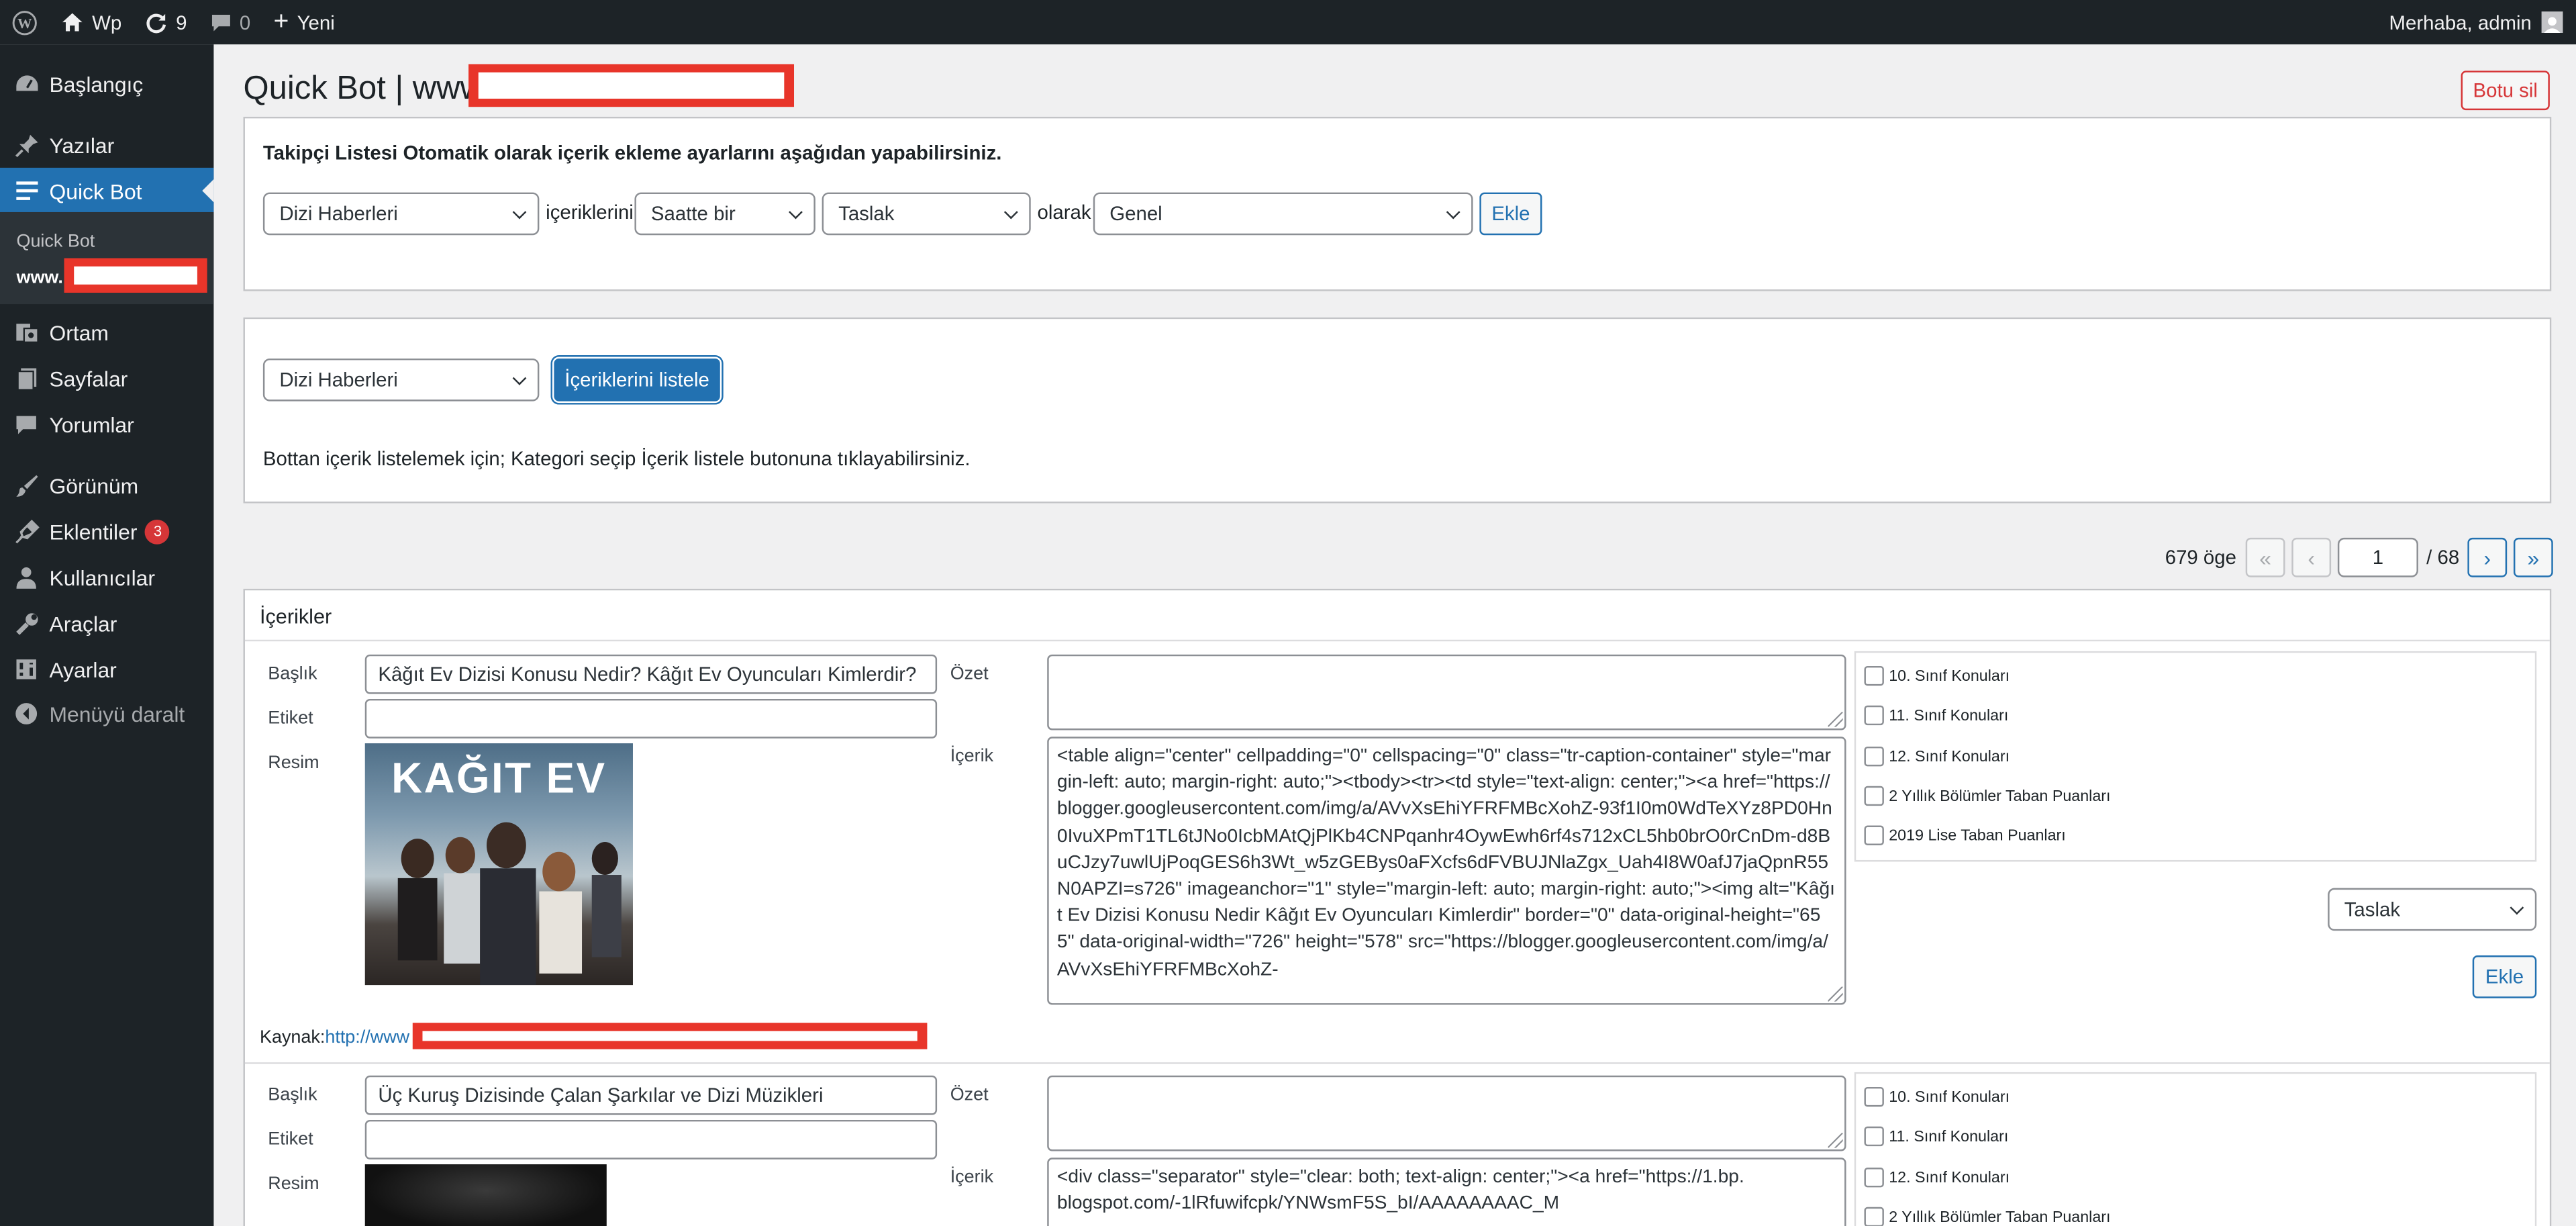 Image resolution: width=2576 pixels, height=1226 pixels. What do you see at coordinates (367, 88) in the screenshot?
I see `page-title: Quick Bot | www.` at bounding box center [367, 88].